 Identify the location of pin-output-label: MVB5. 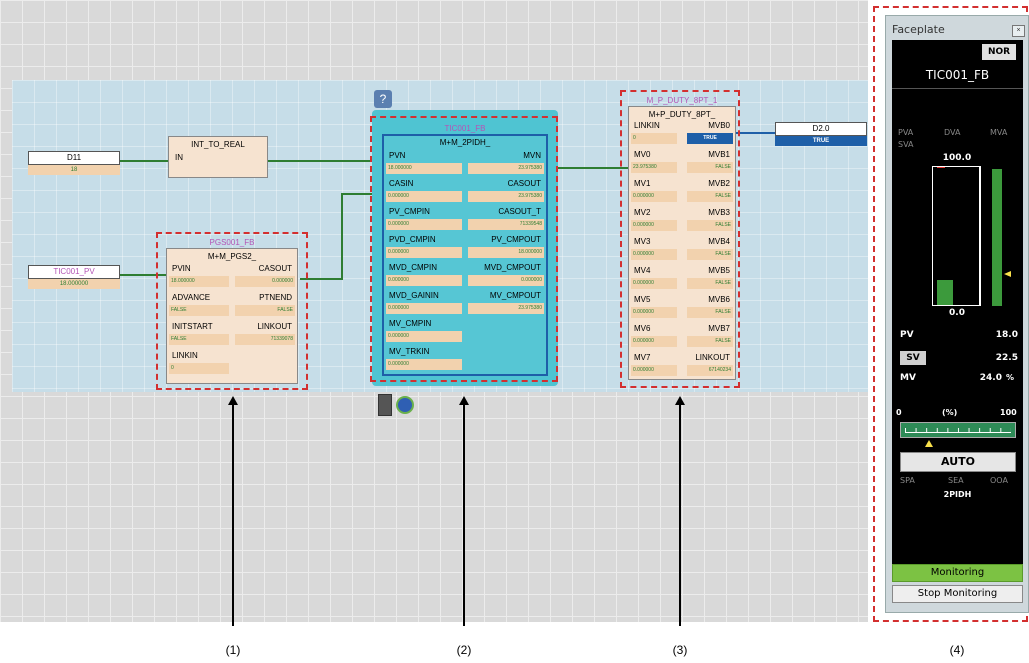
(719, 270).